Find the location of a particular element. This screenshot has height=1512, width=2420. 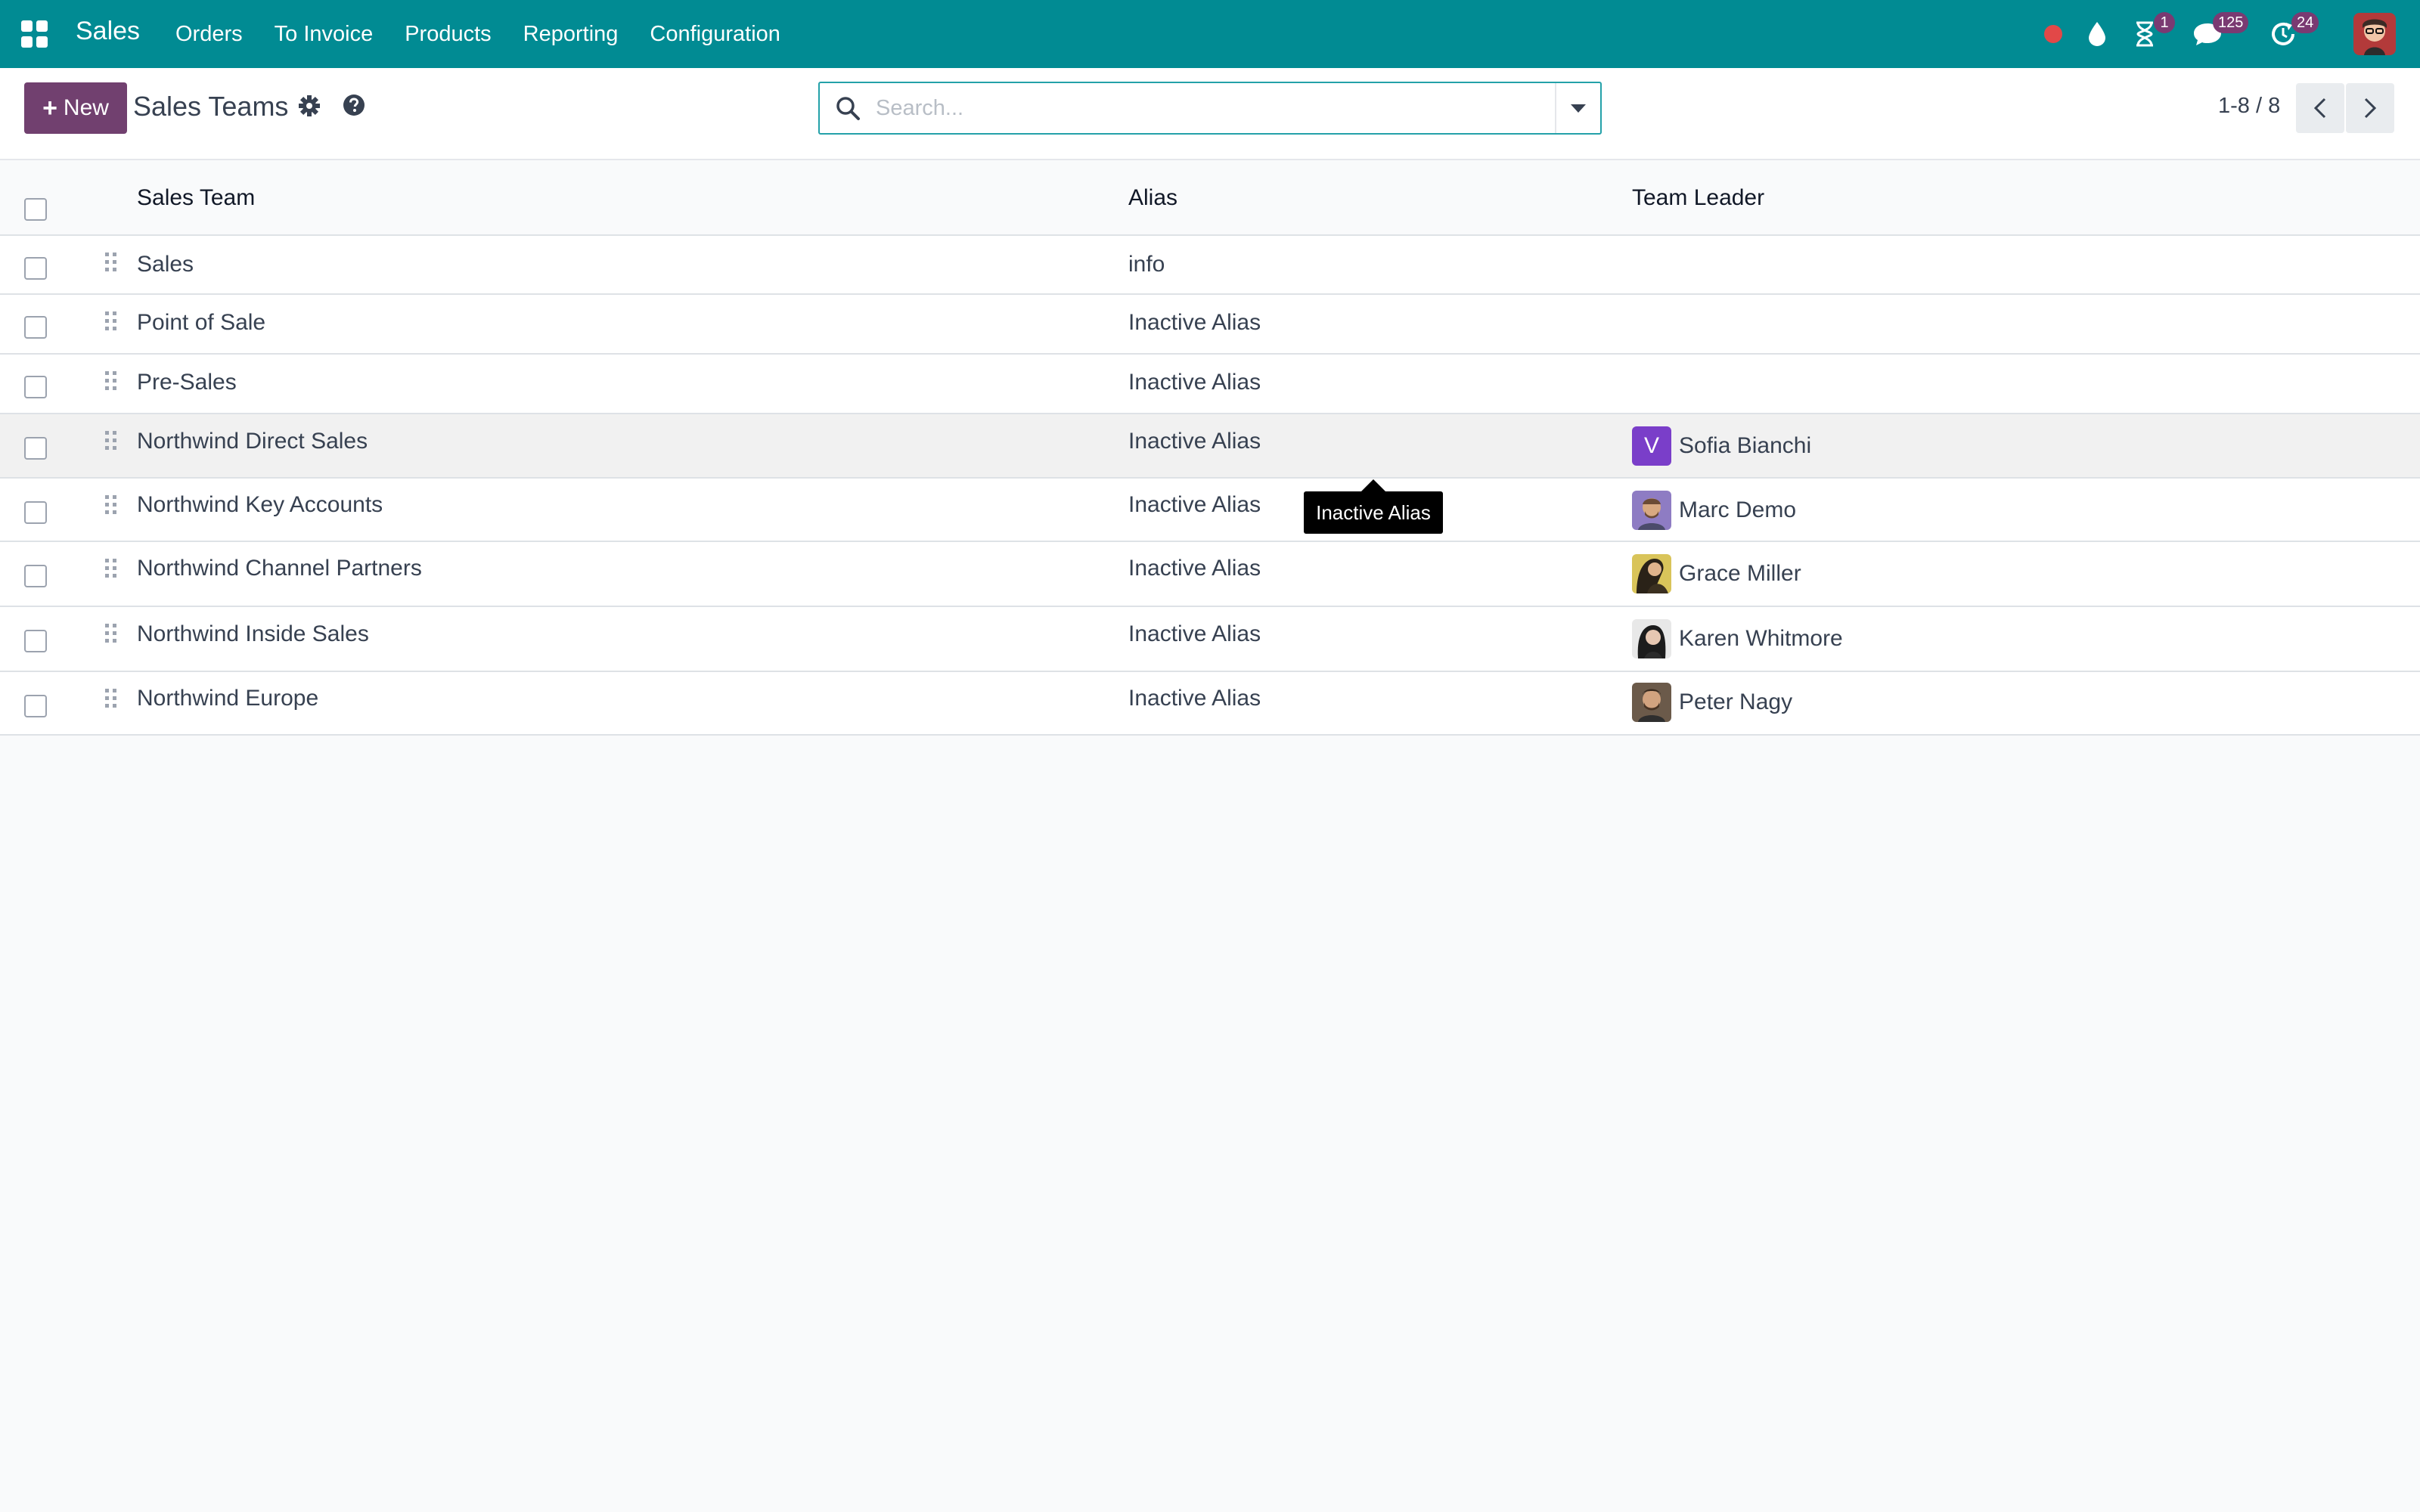

user-avatar is located at coordinates (2374, 34).